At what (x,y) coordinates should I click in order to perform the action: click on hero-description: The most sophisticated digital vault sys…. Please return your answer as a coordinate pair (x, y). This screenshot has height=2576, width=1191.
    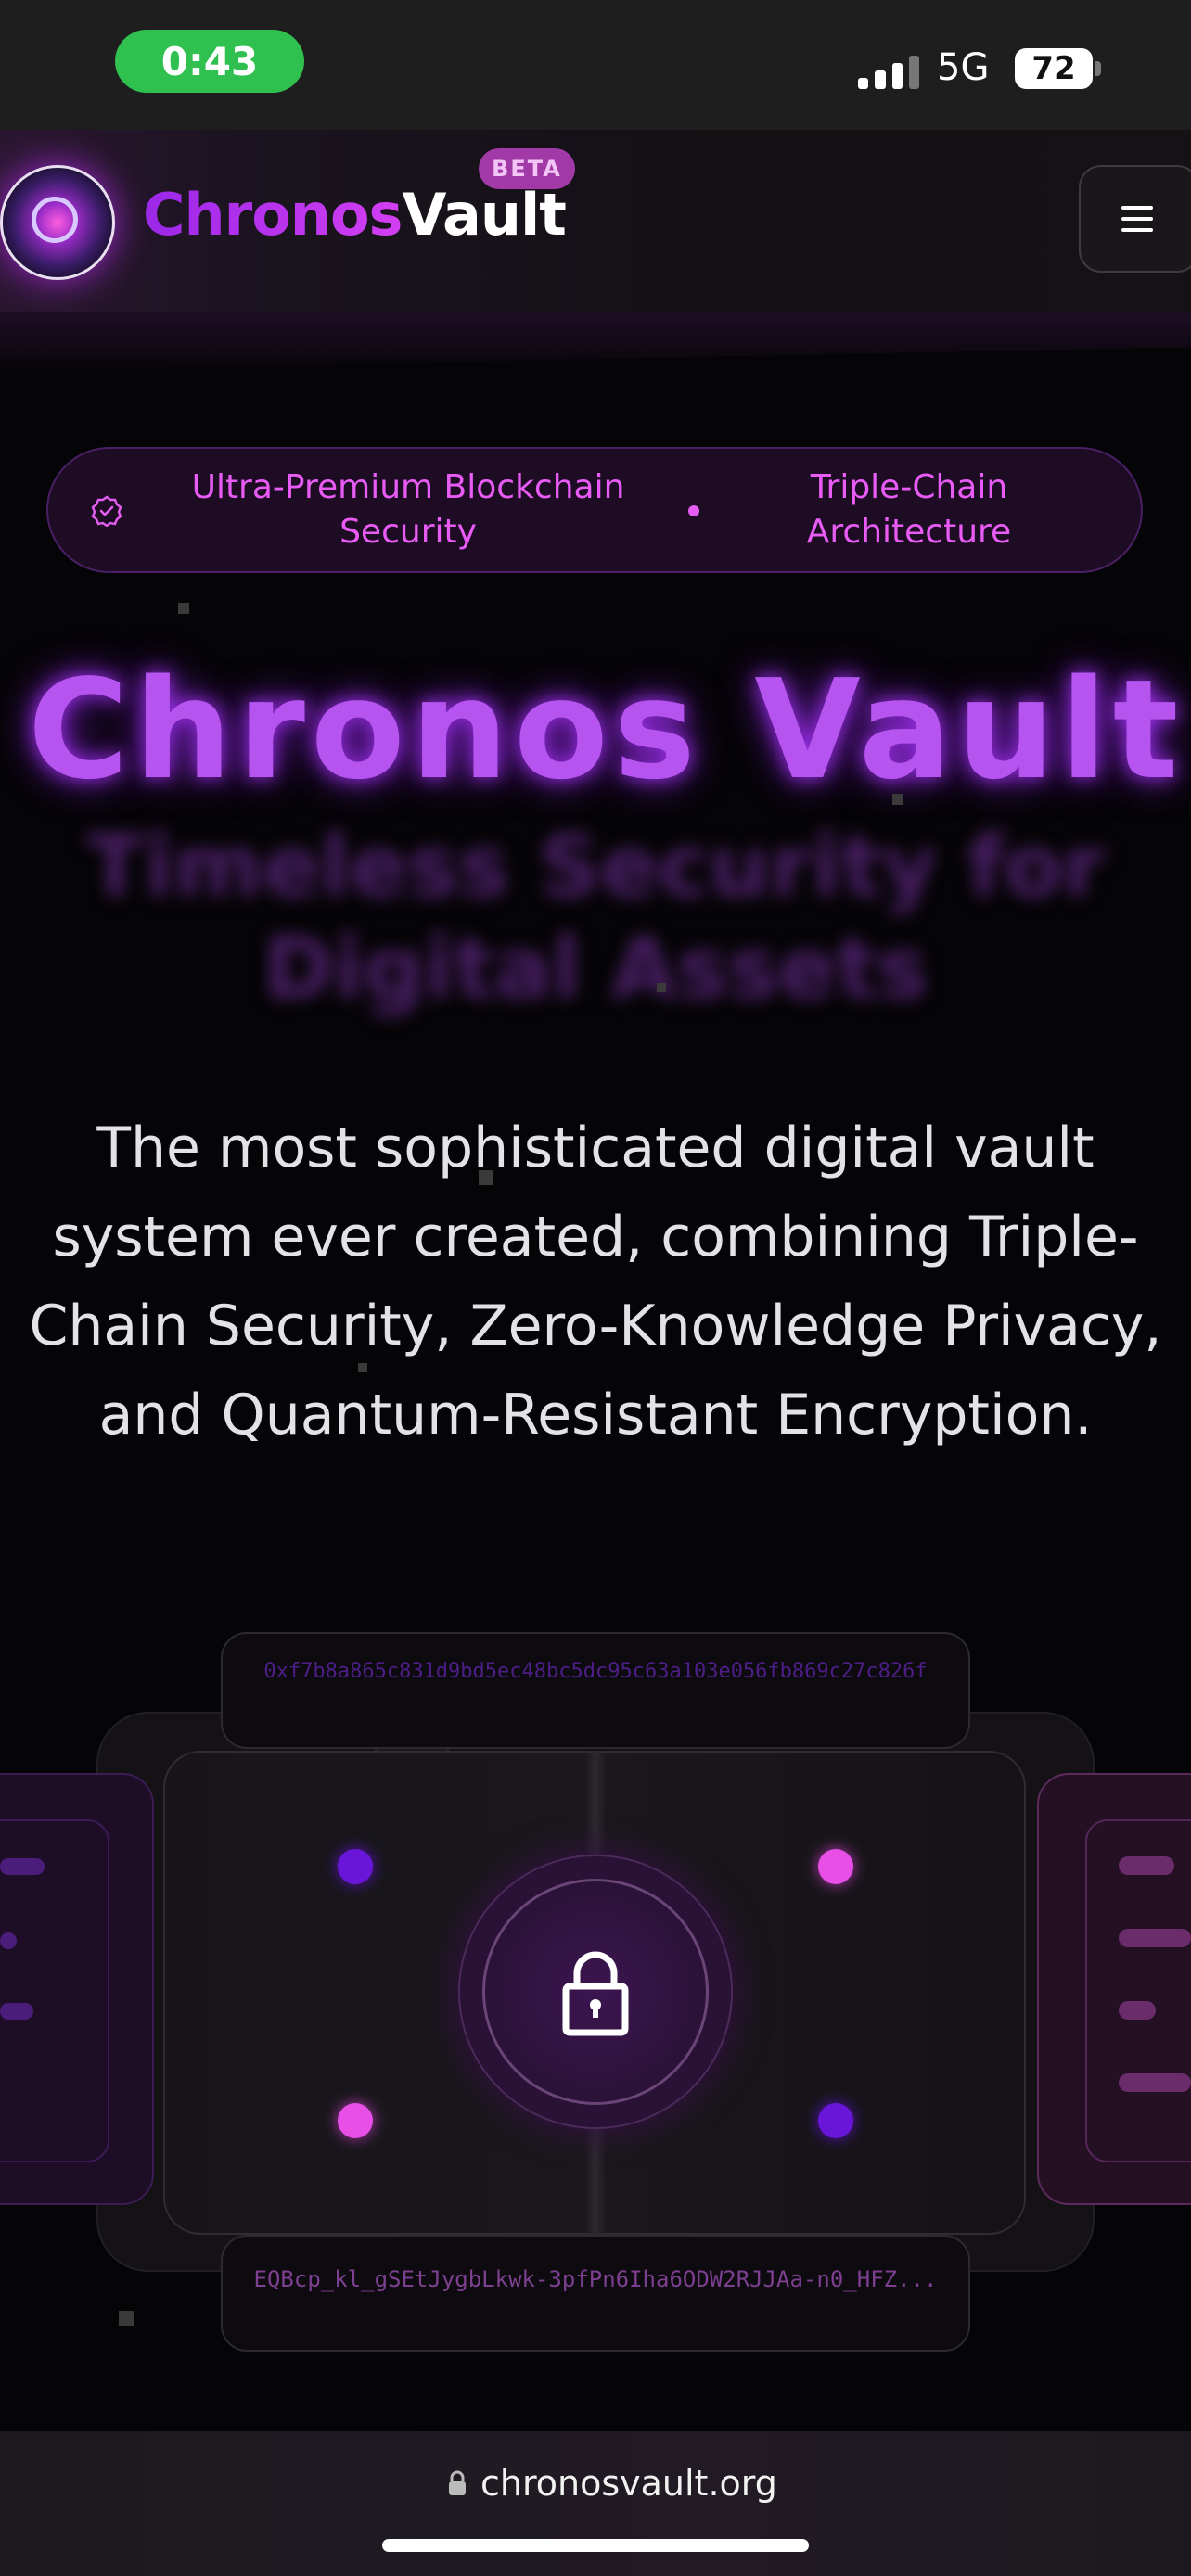
    Looking at the image, I should click on (595, 1281).